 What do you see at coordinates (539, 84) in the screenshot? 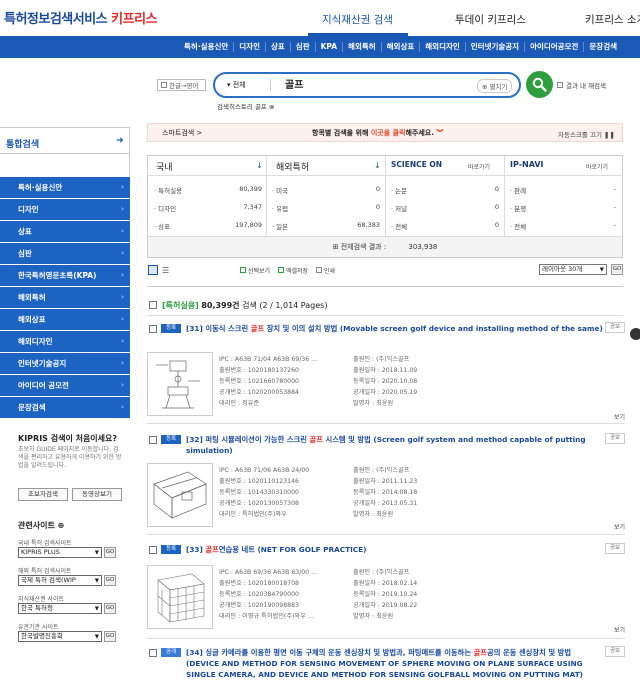
I see `search-button` at bounding box center [539, 84].